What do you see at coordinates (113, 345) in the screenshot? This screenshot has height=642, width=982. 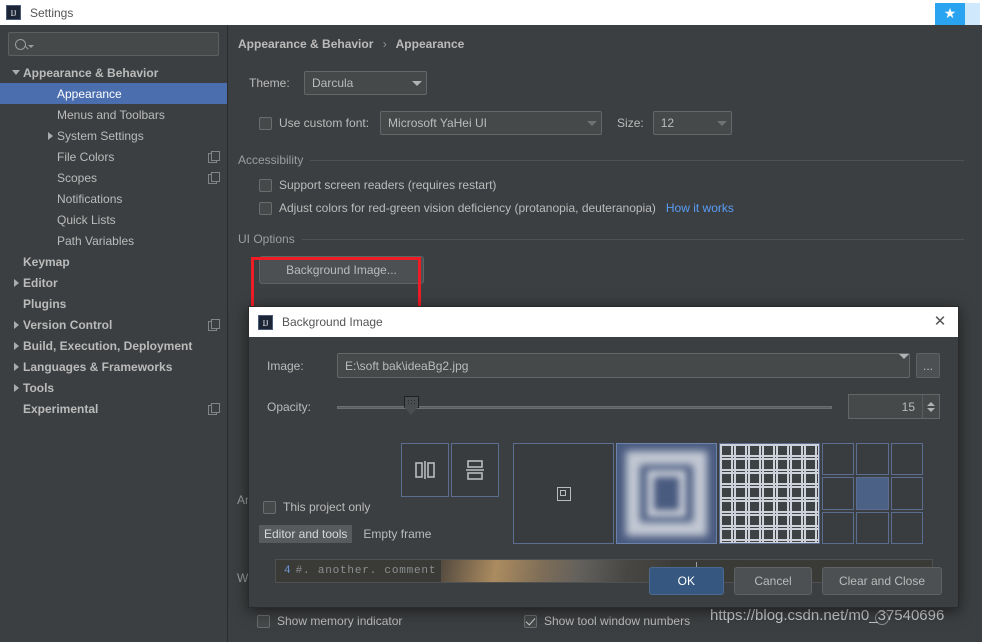 I see `sidebar-item-build-execution-deployment: Build, Execution, Deployment` at bounding box center [113, 345].